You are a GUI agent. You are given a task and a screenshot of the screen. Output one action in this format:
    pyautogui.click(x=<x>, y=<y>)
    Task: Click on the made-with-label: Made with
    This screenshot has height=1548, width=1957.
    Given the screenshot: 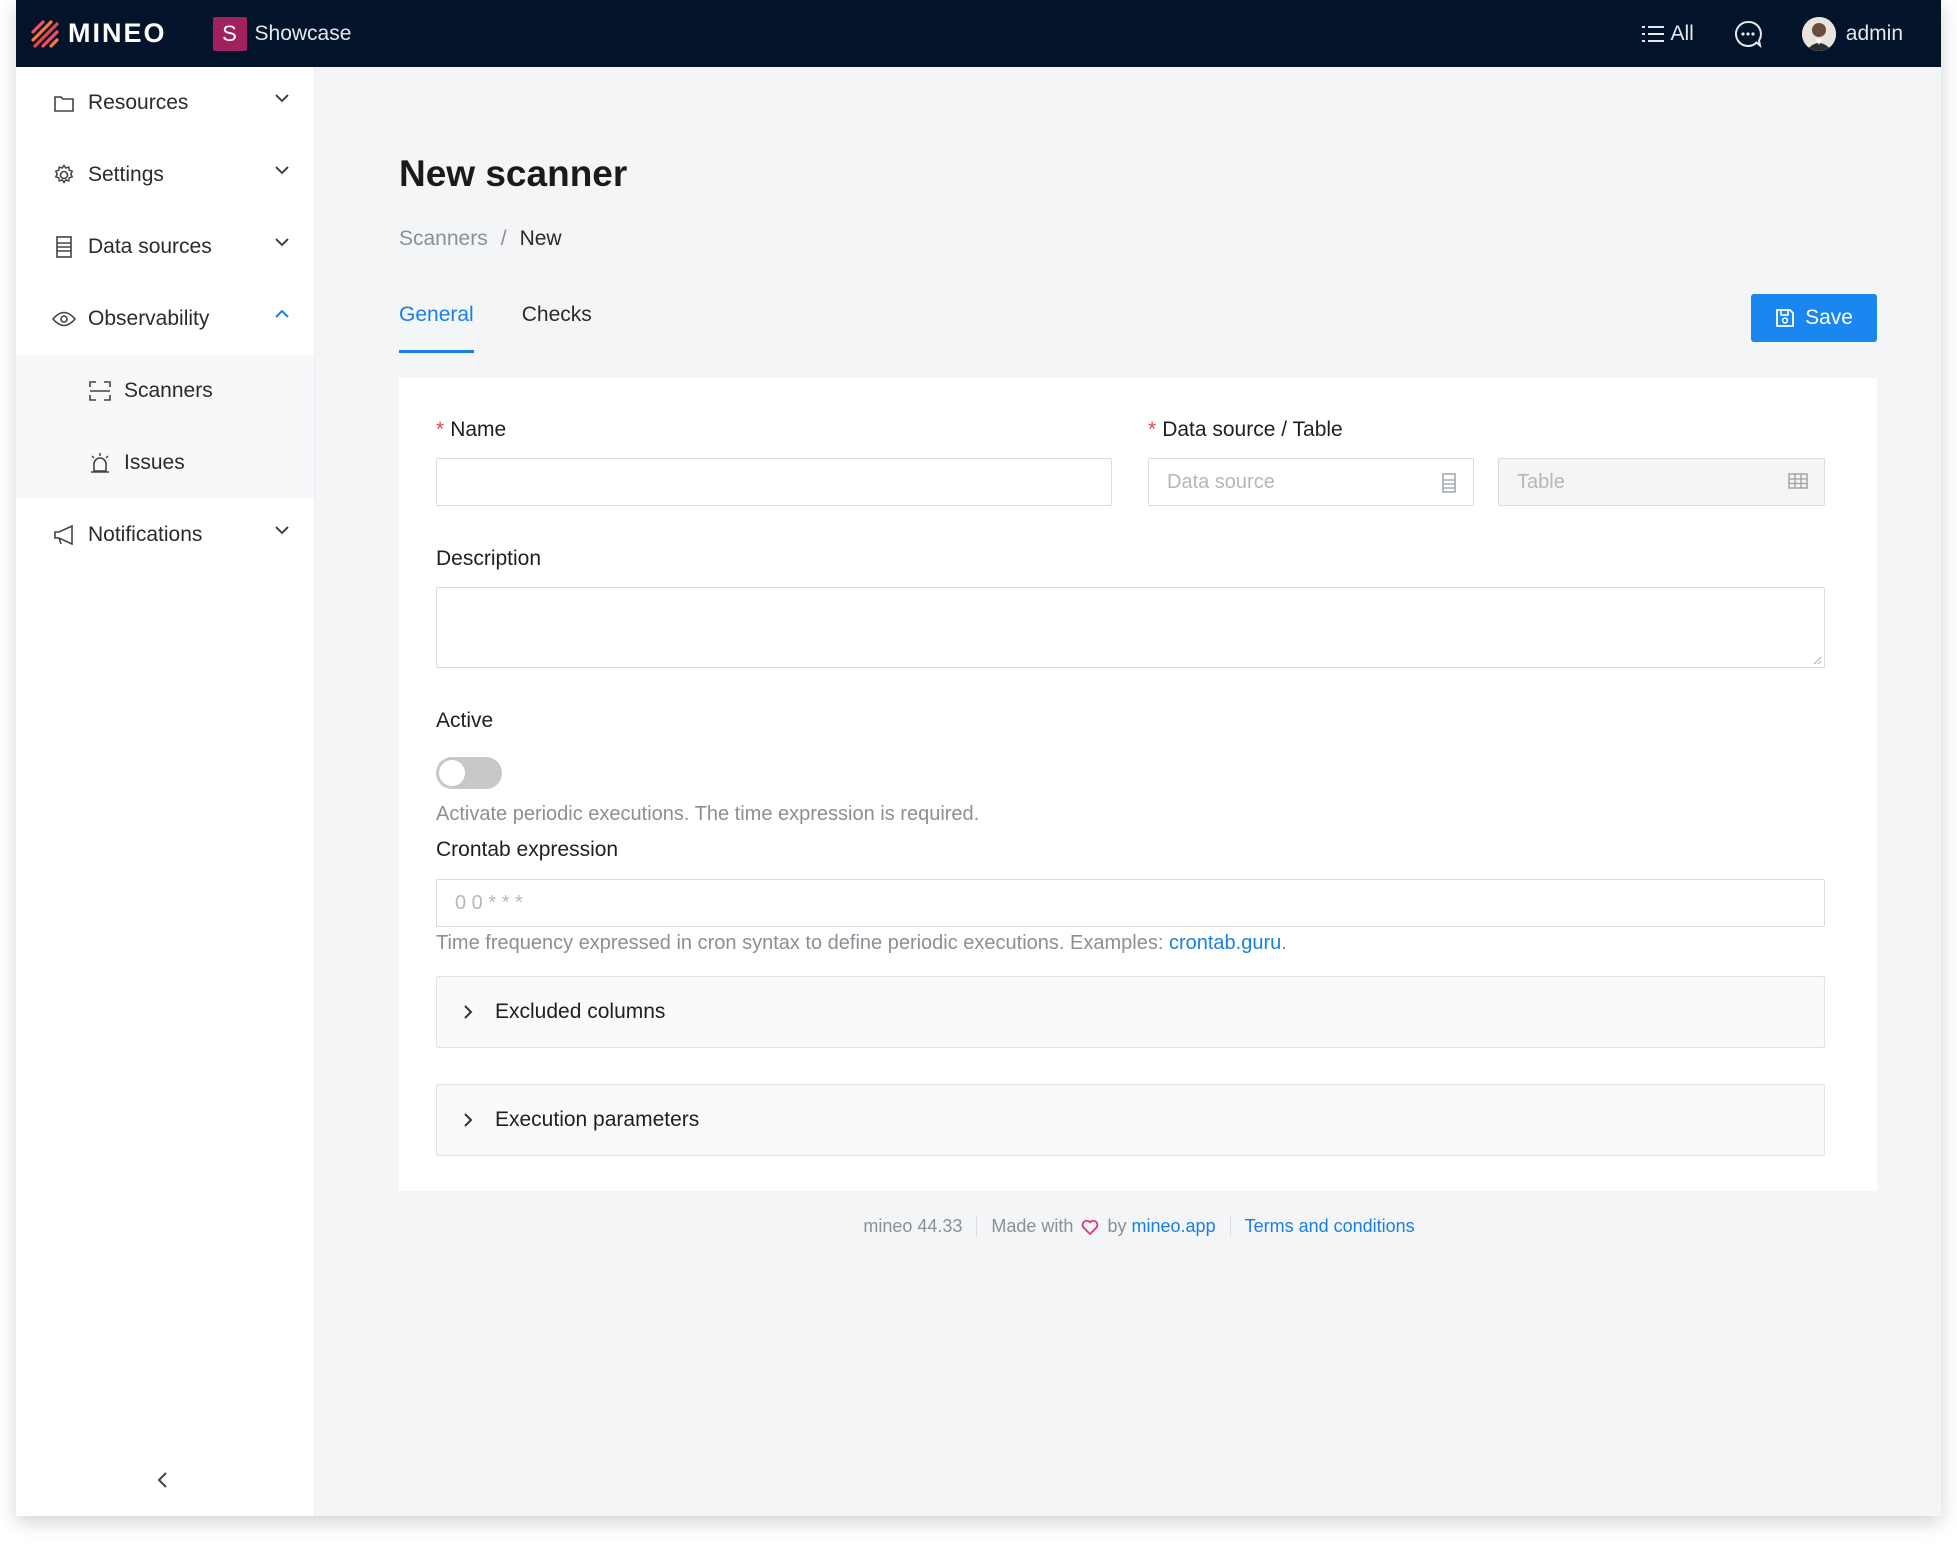 What is the action you would take?
    pyautogui.click(x=1032, y=1226)
    